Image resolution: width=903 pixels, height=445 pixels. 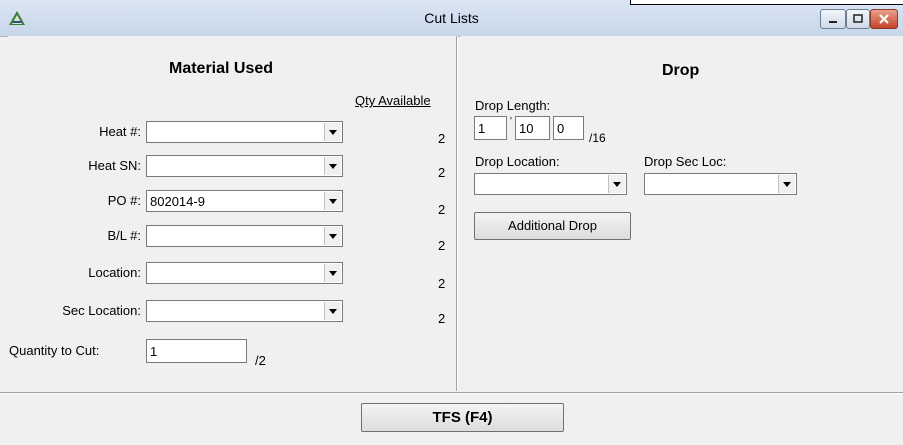 I want to click on close-icon, so click(x=884, y=19).